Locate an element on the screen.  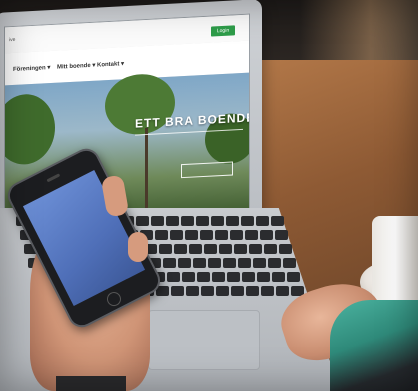
left-finger is located at coordinates (138, 247).